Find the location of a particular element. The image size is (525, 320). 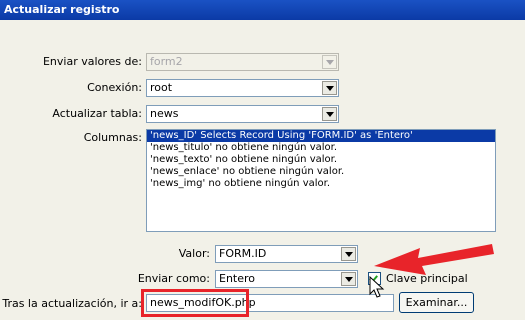

red-arrow-icon is located at coordinates (434, 259).